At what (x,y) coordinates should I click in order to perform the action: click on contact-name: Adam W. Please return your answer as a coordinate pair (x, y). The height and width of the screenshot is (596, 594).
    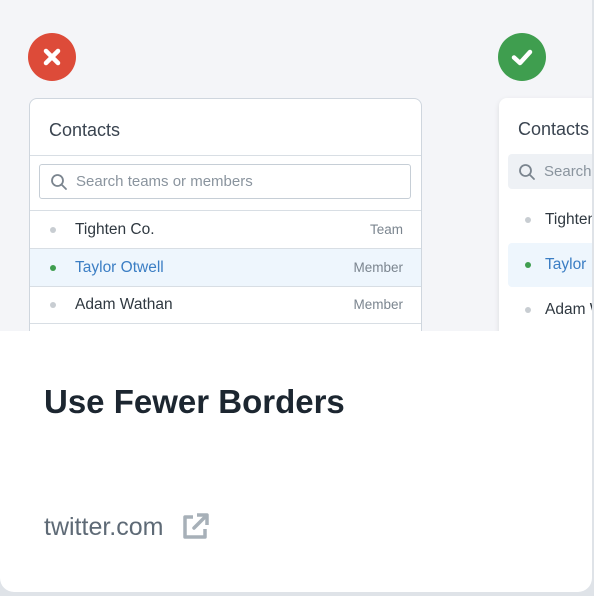
    Looking at the image, I should click on (568, 309).